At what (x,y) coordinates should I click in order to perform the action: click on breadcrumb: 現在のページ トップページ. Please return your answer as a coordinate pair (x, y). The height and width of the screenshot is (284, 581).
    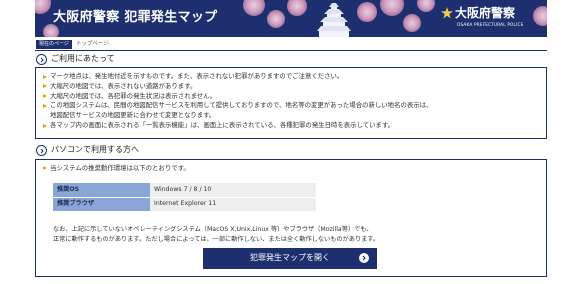
    Looking at the image, I should click on (72, 44).